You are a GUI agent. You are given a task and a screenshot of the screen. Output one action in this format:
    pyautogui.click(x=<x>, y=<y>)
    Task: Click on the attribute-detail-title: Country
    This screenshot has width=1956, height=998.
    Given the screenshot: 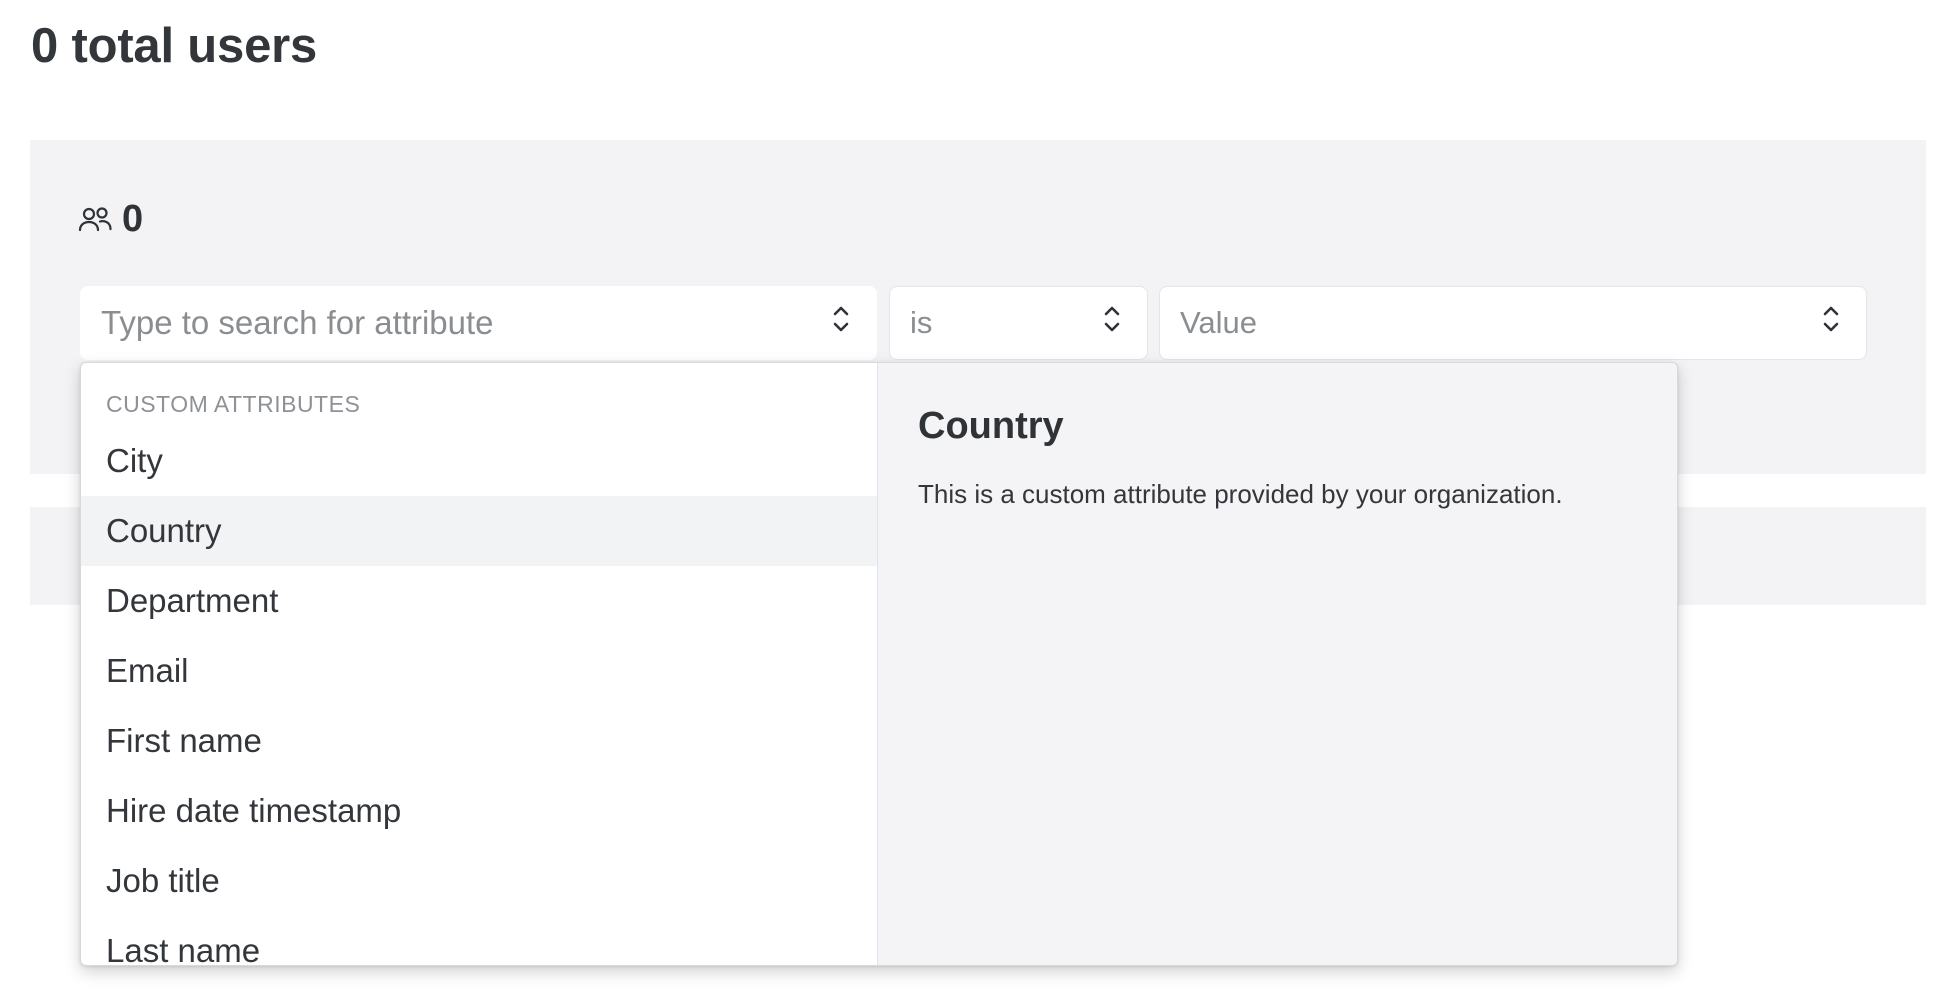 What is the action you would take?
    pyautogui.click(x=991, y=426)
    